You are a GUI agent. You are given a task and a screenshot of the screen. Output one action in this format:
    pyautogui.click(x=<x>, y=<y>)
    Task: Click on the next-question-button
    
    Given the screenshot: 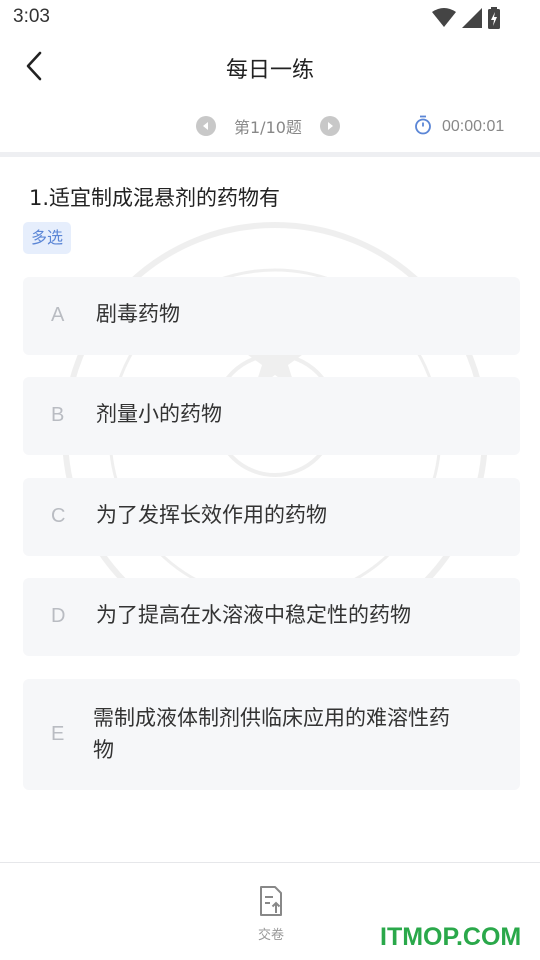 What is the action you would take?
    pyautogui.click(x=329, y=126)
    